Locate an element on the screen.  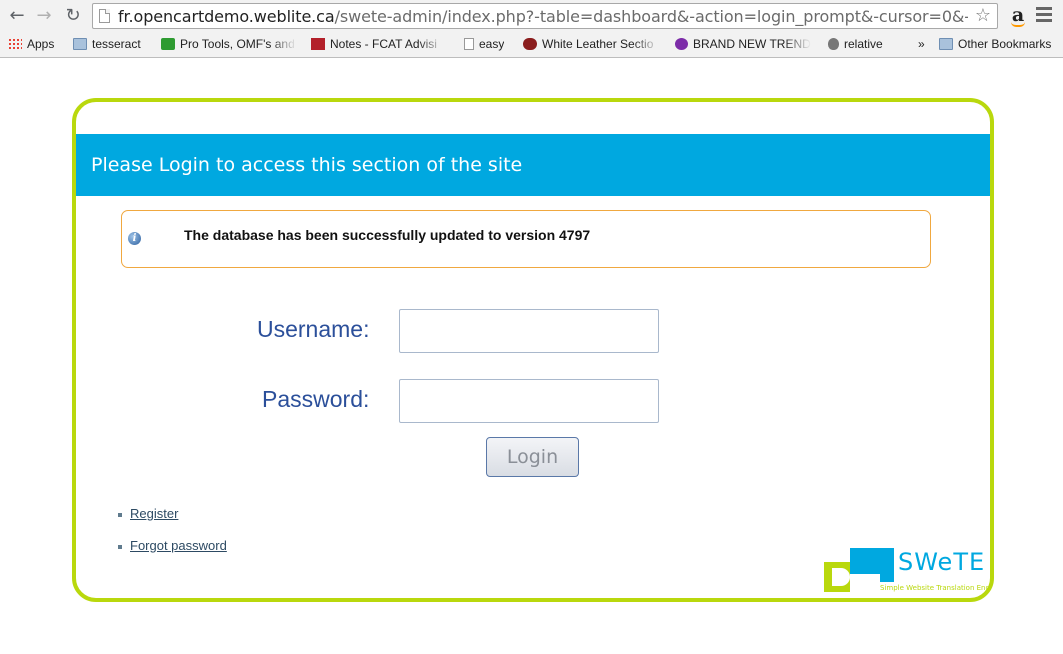
bookmark-label: relative is located at coordinates (863, 44).